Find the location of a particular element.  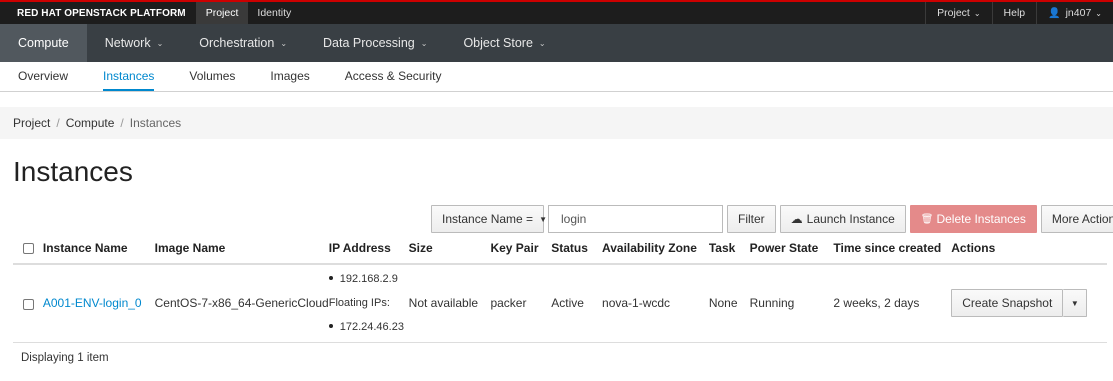

floating-ips-label: Floating IPs: is located at coordinates (359, 303).